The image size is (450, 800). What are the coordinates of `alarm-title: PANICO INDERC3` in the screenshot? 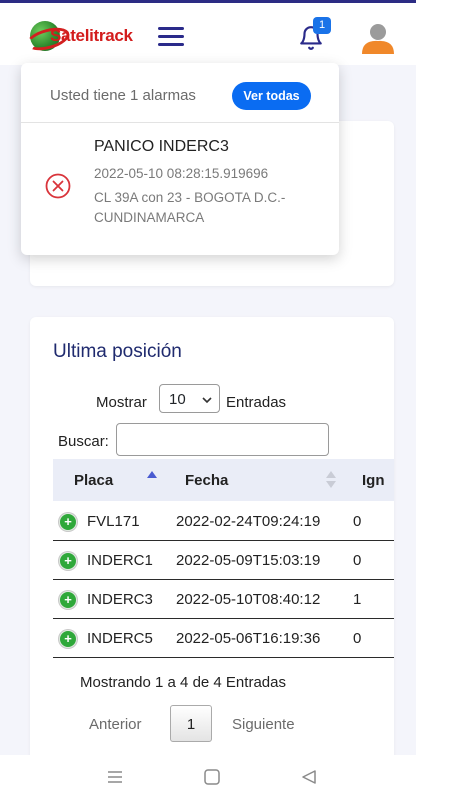 It's located at (161, 147).